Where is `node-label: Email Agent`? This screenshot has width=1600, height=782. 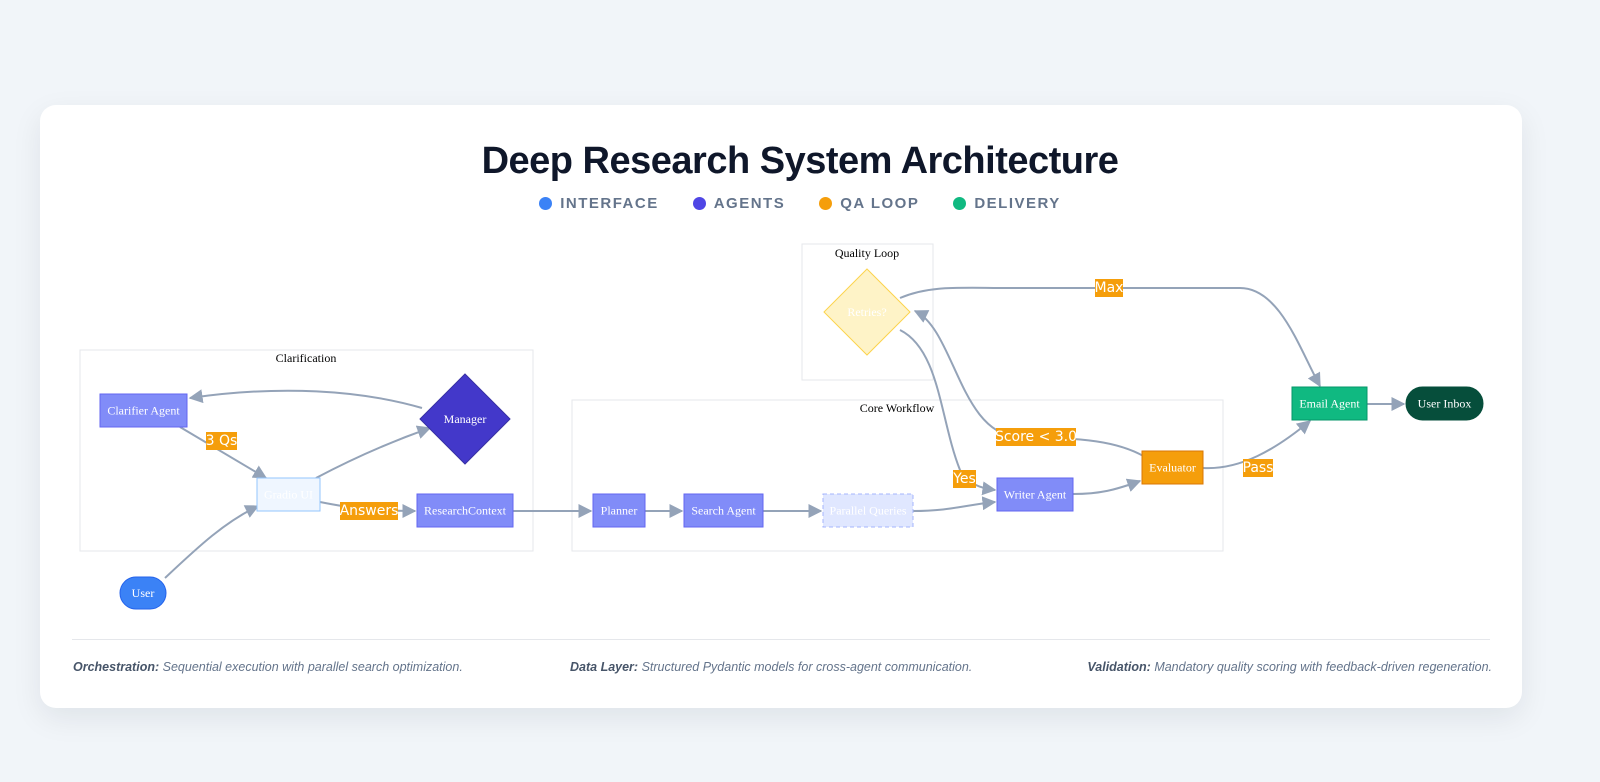 node-label: Email Agent is located at coordinates (1329, 404).